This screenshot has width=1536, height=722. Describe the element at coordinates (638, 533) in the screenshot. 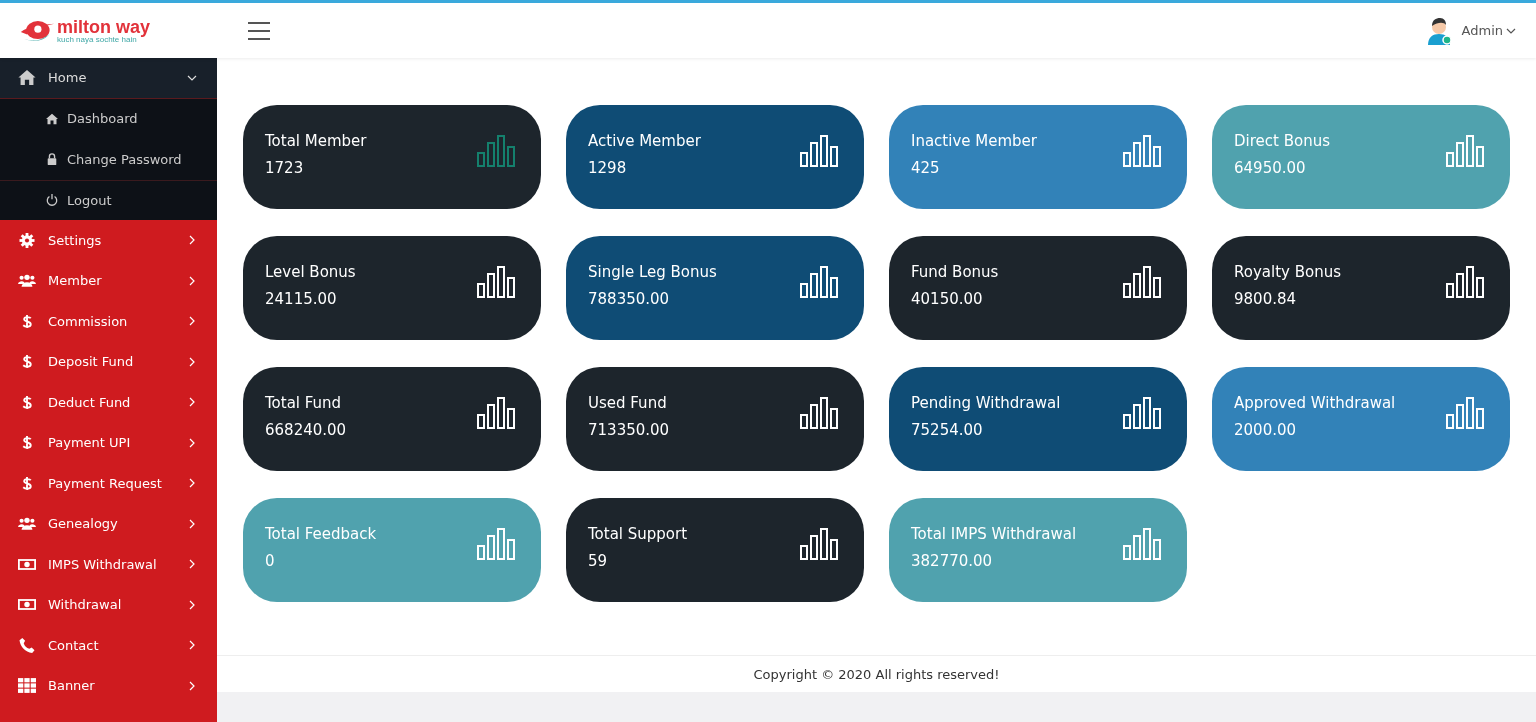

I see `card-title: Total Support` at that location.